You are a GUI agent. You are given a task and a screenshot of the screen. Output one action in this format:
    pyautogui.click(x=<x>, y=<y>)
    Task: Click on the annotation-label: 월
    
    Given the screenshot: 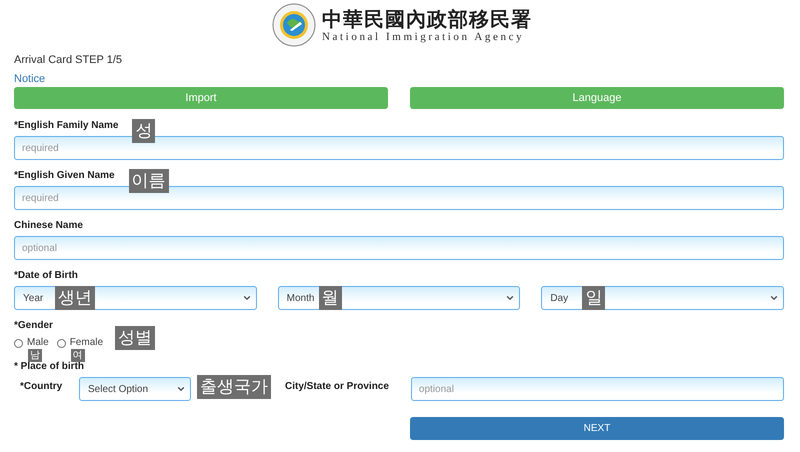 What is the action you would take?
    pyautogui.click(x=330, y=298)
    